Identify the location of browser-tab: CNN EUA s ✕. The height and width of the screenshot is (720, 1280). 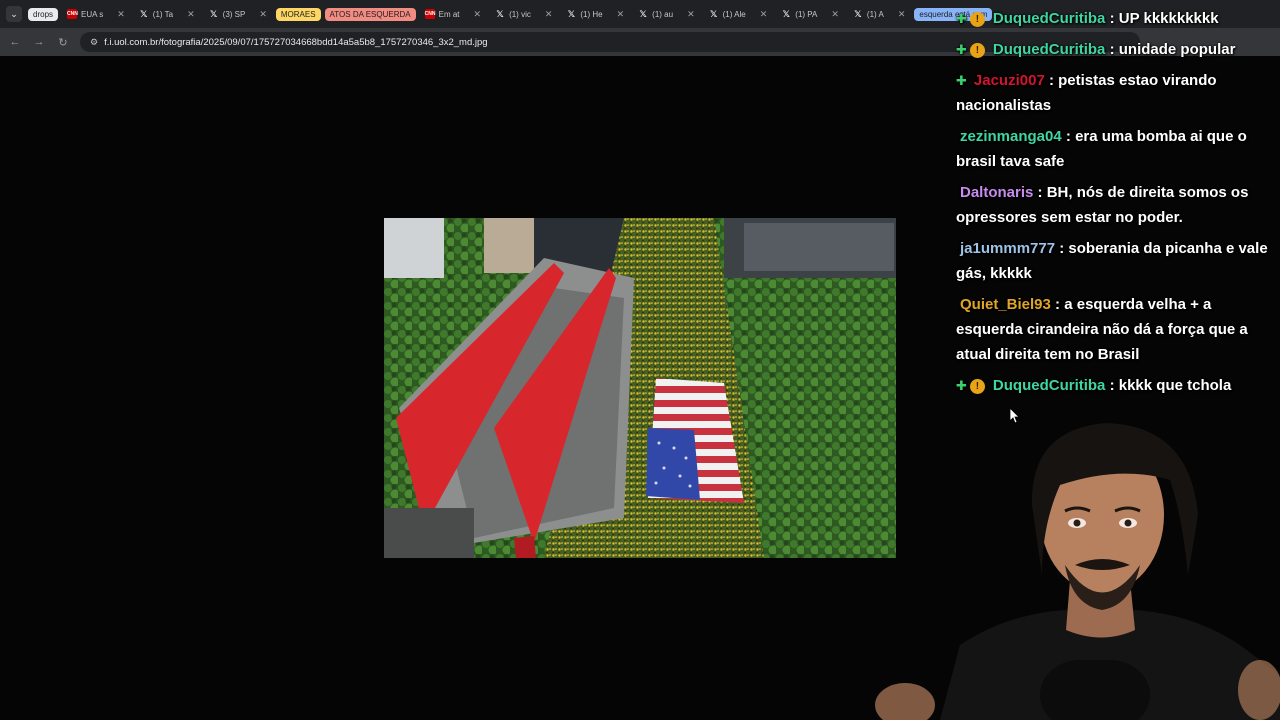
(96, 14).